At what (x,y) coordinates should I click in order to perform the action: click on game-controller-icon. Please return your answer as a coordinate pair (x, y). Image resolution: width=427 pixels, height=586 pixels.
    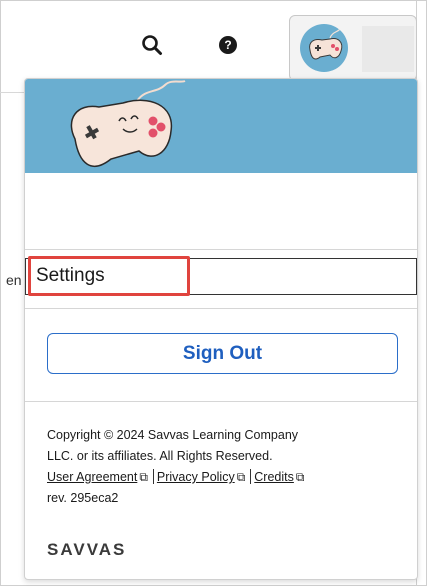
    Looking at the image, I should click on (326, 44).